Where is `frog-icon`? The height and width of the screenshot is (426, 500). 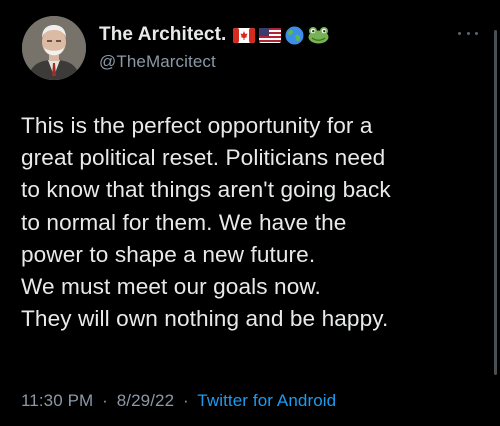 frog-icon is located at coordinates (318, 35).